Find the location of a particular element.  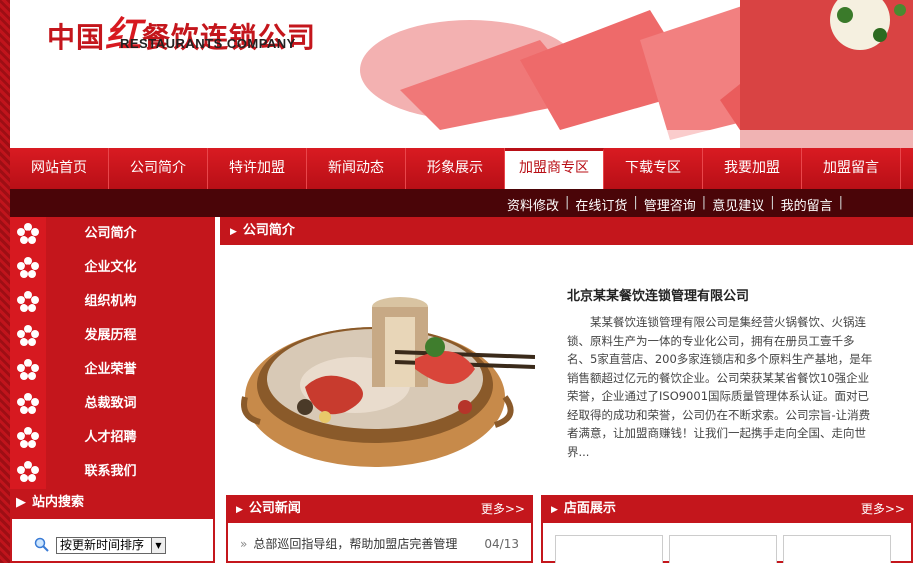

nav-item: 形象展示 is located at coordinates (455, 168).